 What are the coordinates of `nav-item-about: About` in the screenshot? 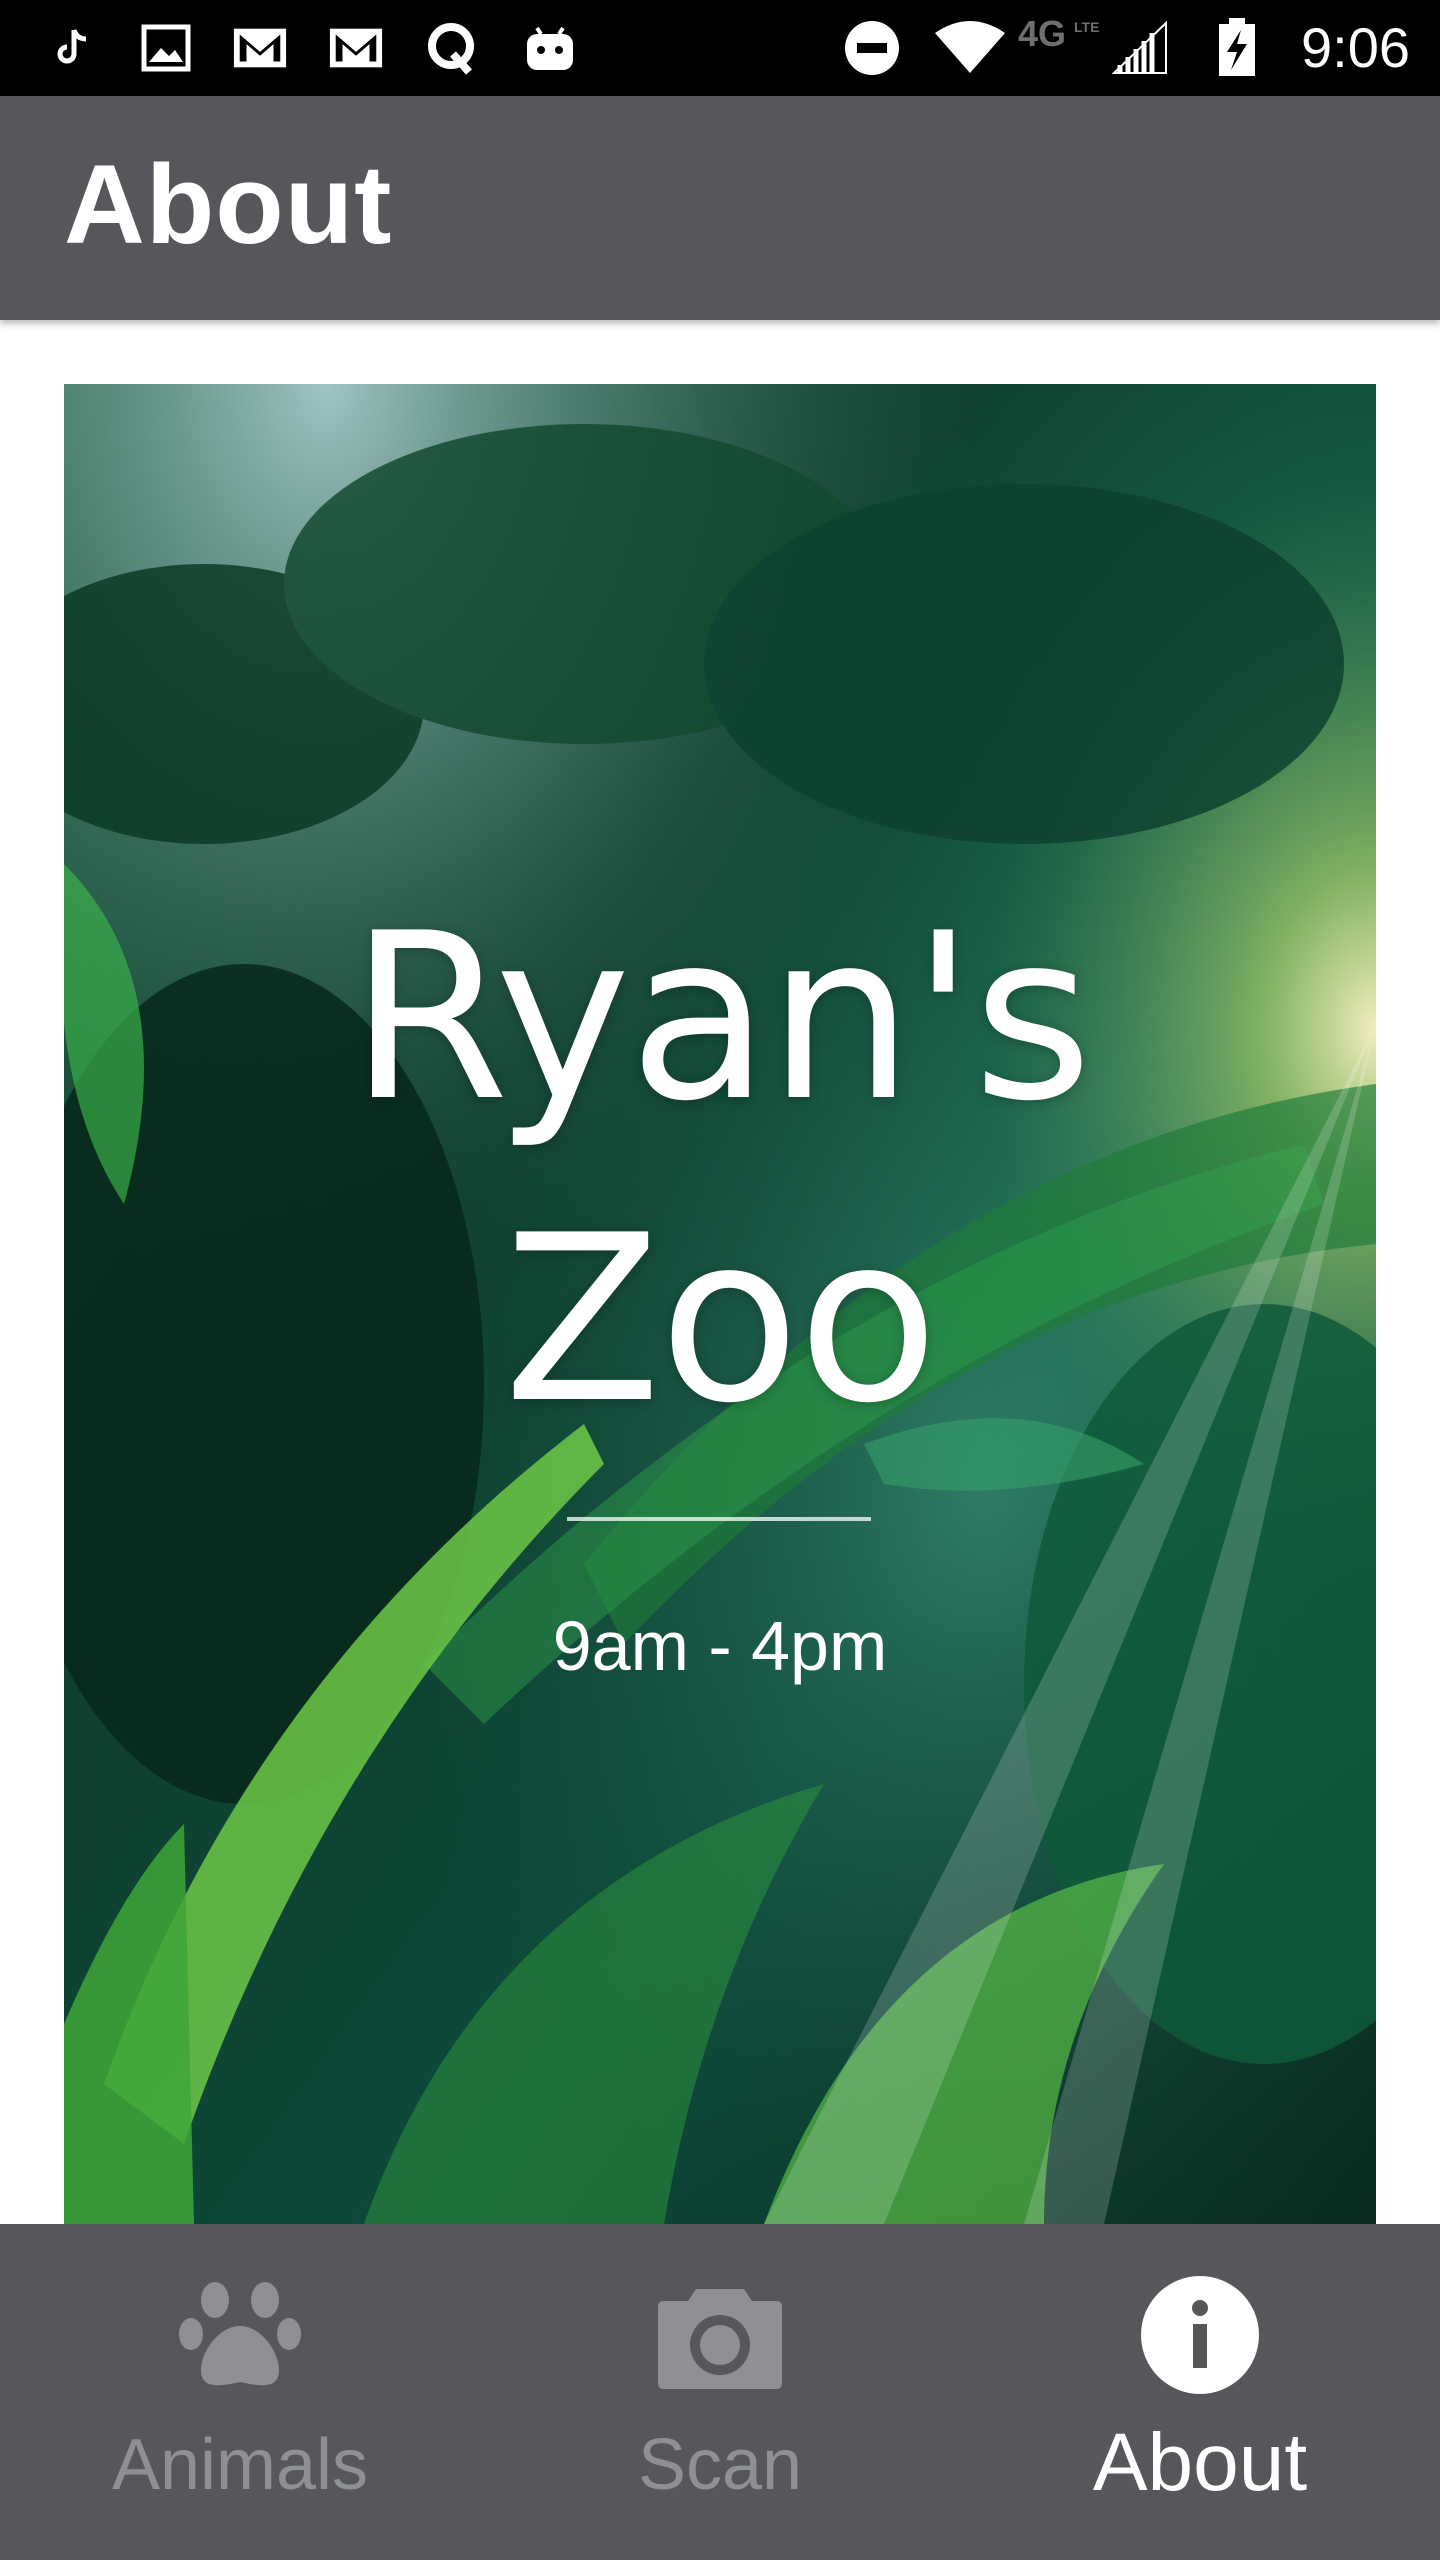 It's located at (1200, 2392).